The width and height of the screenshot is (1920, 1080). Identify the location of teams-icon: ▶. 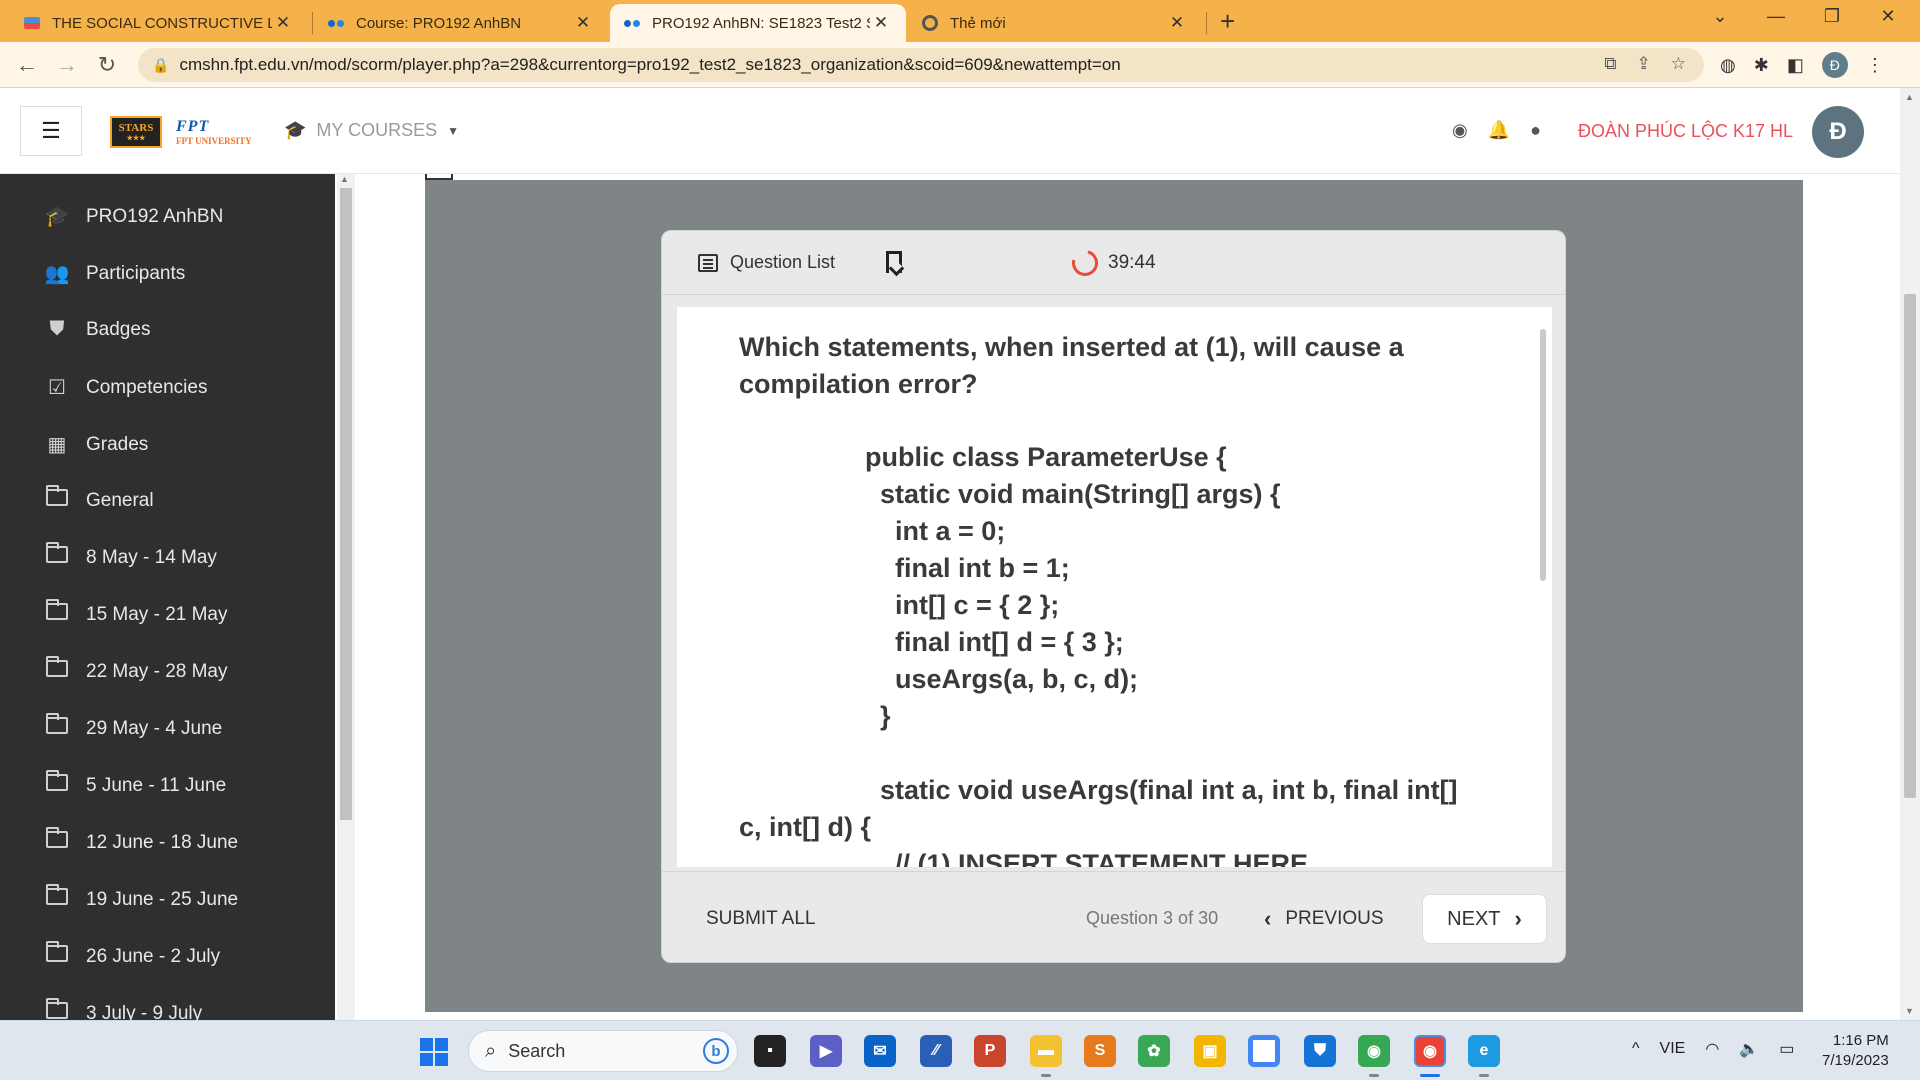
(826, 1051).